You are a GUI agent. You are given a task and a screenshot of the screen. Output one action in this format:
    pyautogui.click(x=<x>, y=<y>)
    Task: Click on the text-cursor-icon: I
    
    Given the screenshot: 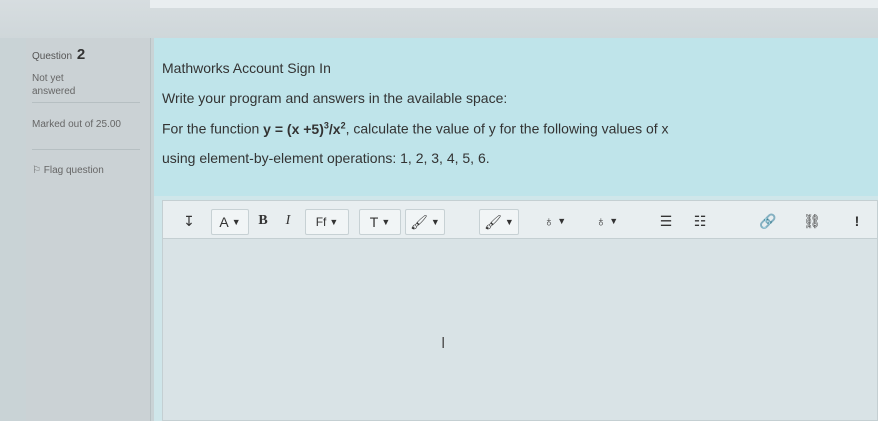 What is the action you would take?
    pyautogui.click(x=443, y=343)
    